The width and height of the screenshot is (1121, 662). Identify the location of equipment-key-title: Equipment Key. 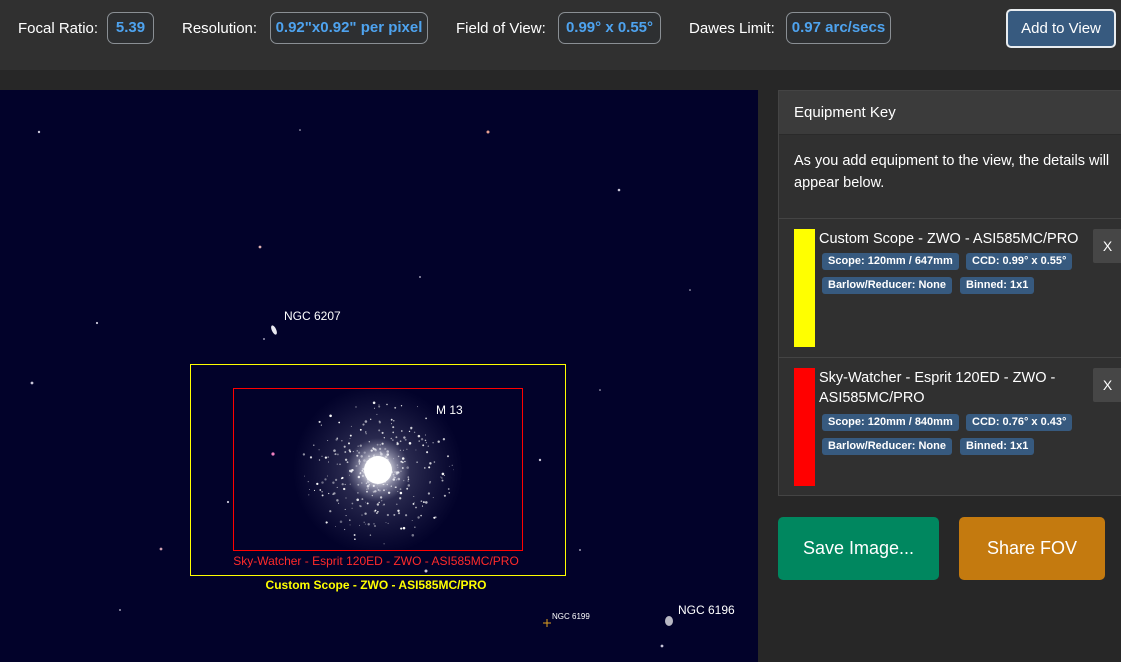
(950, 113).